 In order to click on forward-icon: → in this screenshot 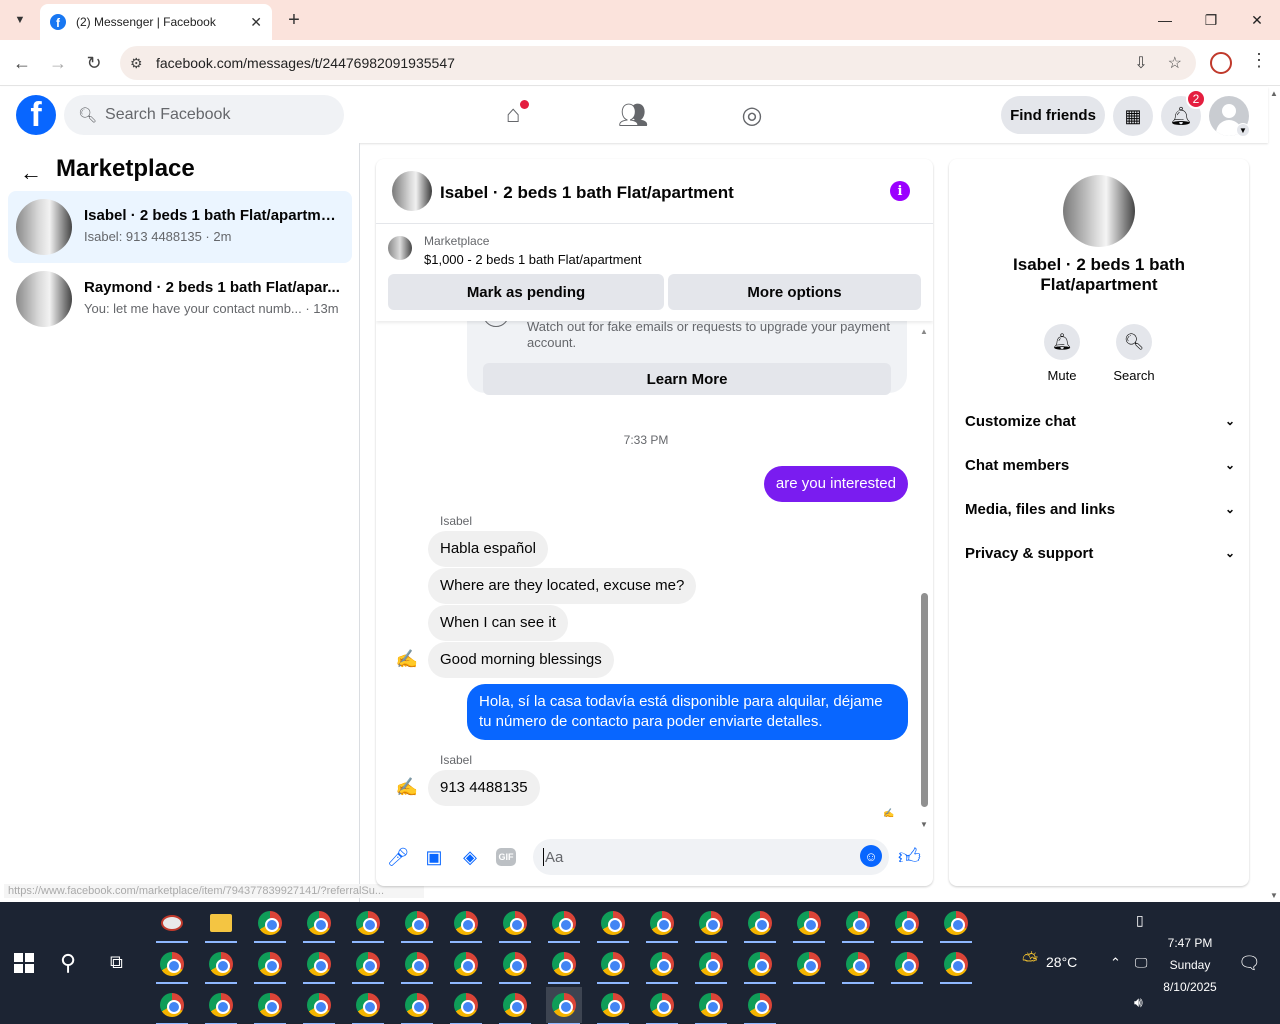, I will do `click(58, 63)`.